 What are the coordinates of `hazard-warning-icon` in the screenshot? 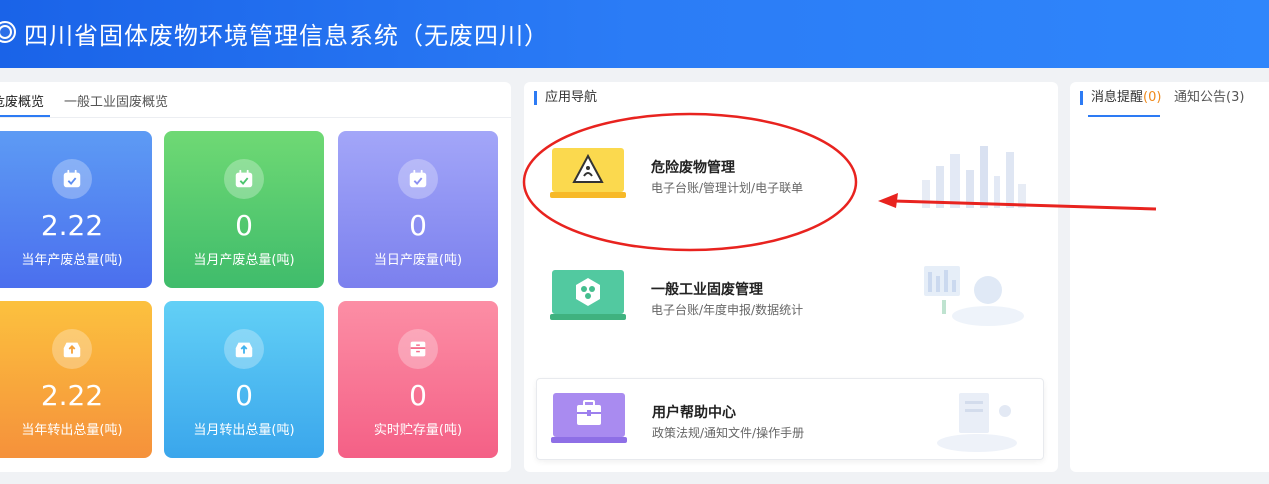 It's located at (588, 175).